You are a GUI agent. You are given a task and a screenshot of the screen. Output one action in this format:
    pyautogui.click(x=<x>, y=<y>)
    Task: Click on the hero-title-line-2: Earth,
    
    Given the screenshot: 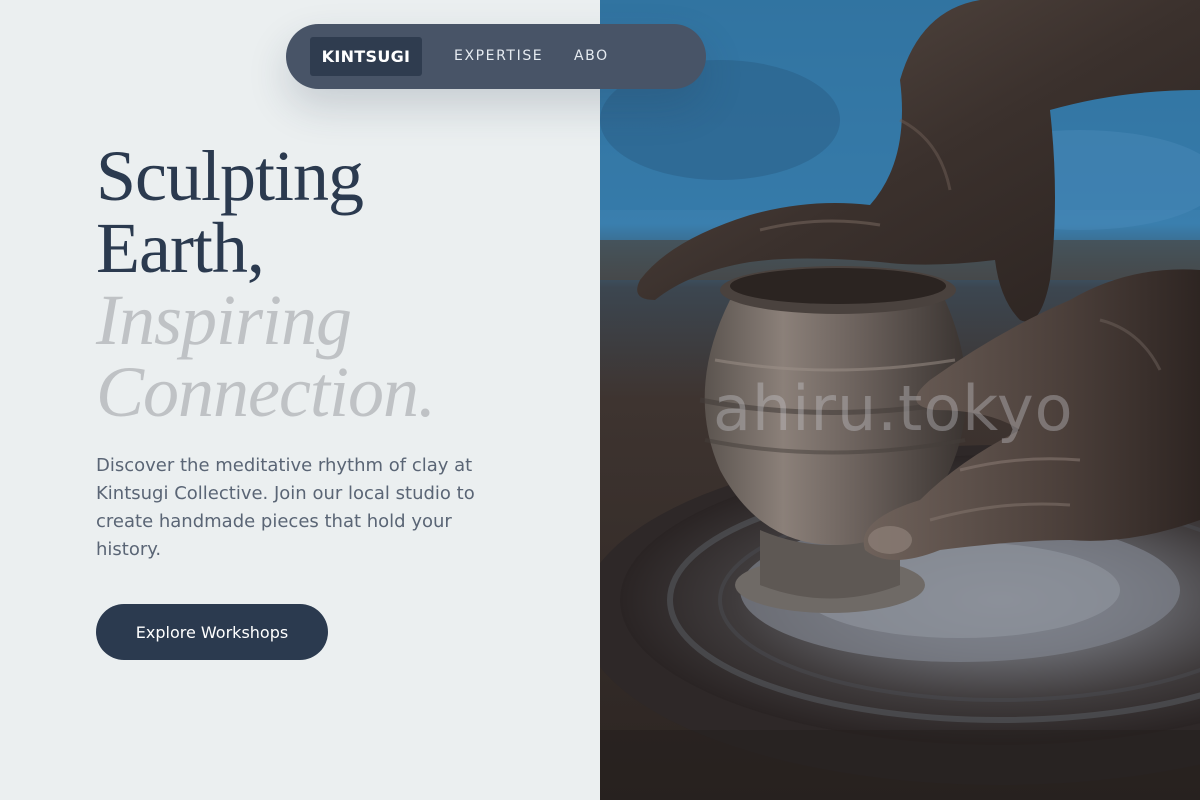 What is the action you would take?
    pyautogui.click(x=180, y=248)
    